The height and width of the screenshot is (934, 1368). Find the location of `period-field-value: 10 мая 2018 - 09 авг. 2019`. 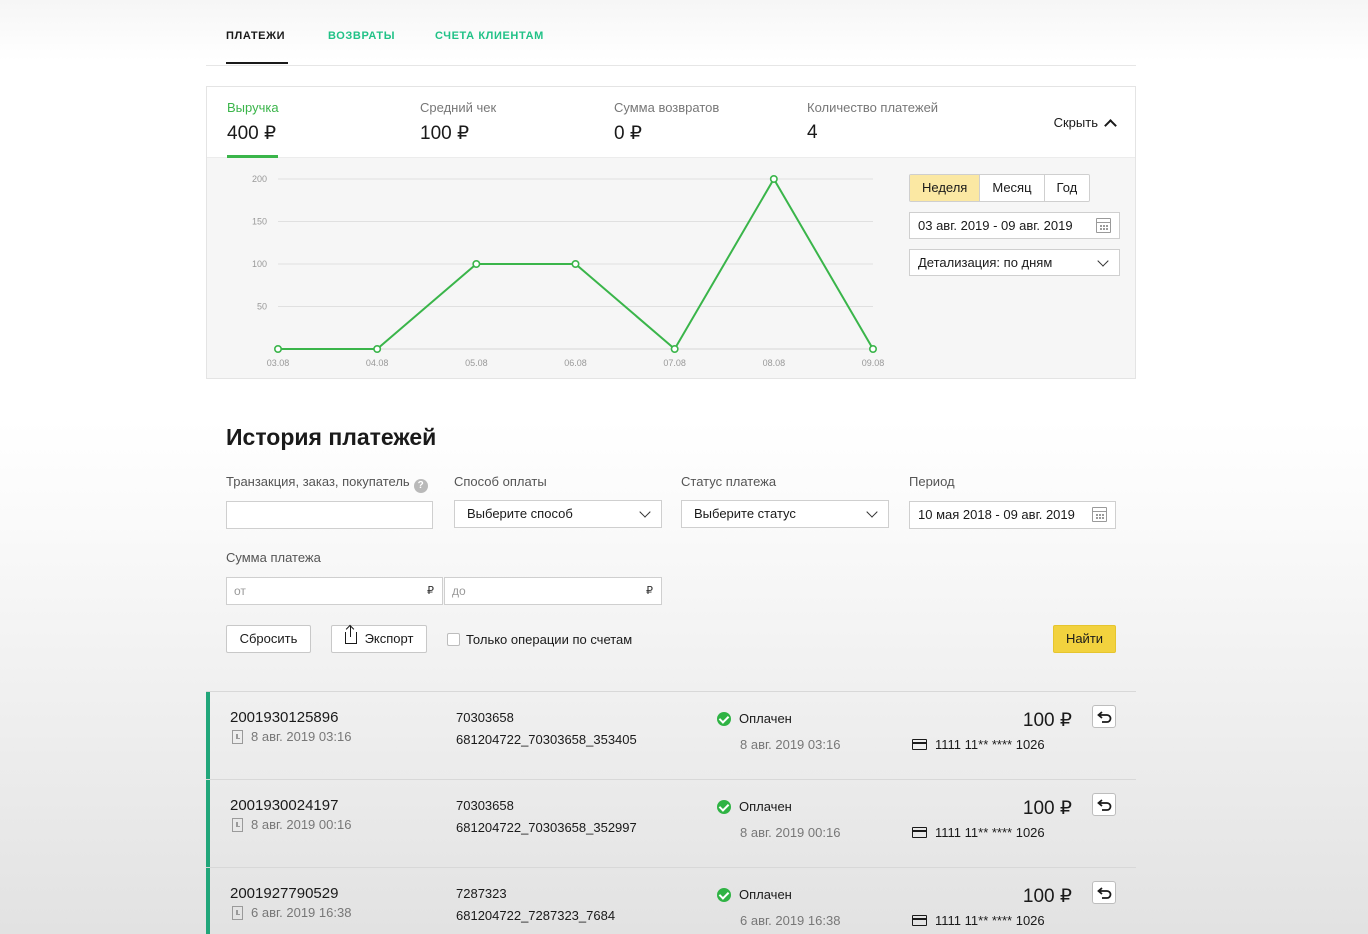

period-field-value: 10 мая 2018 - 09 авг. 2019 is located at coordinates (996, 514).